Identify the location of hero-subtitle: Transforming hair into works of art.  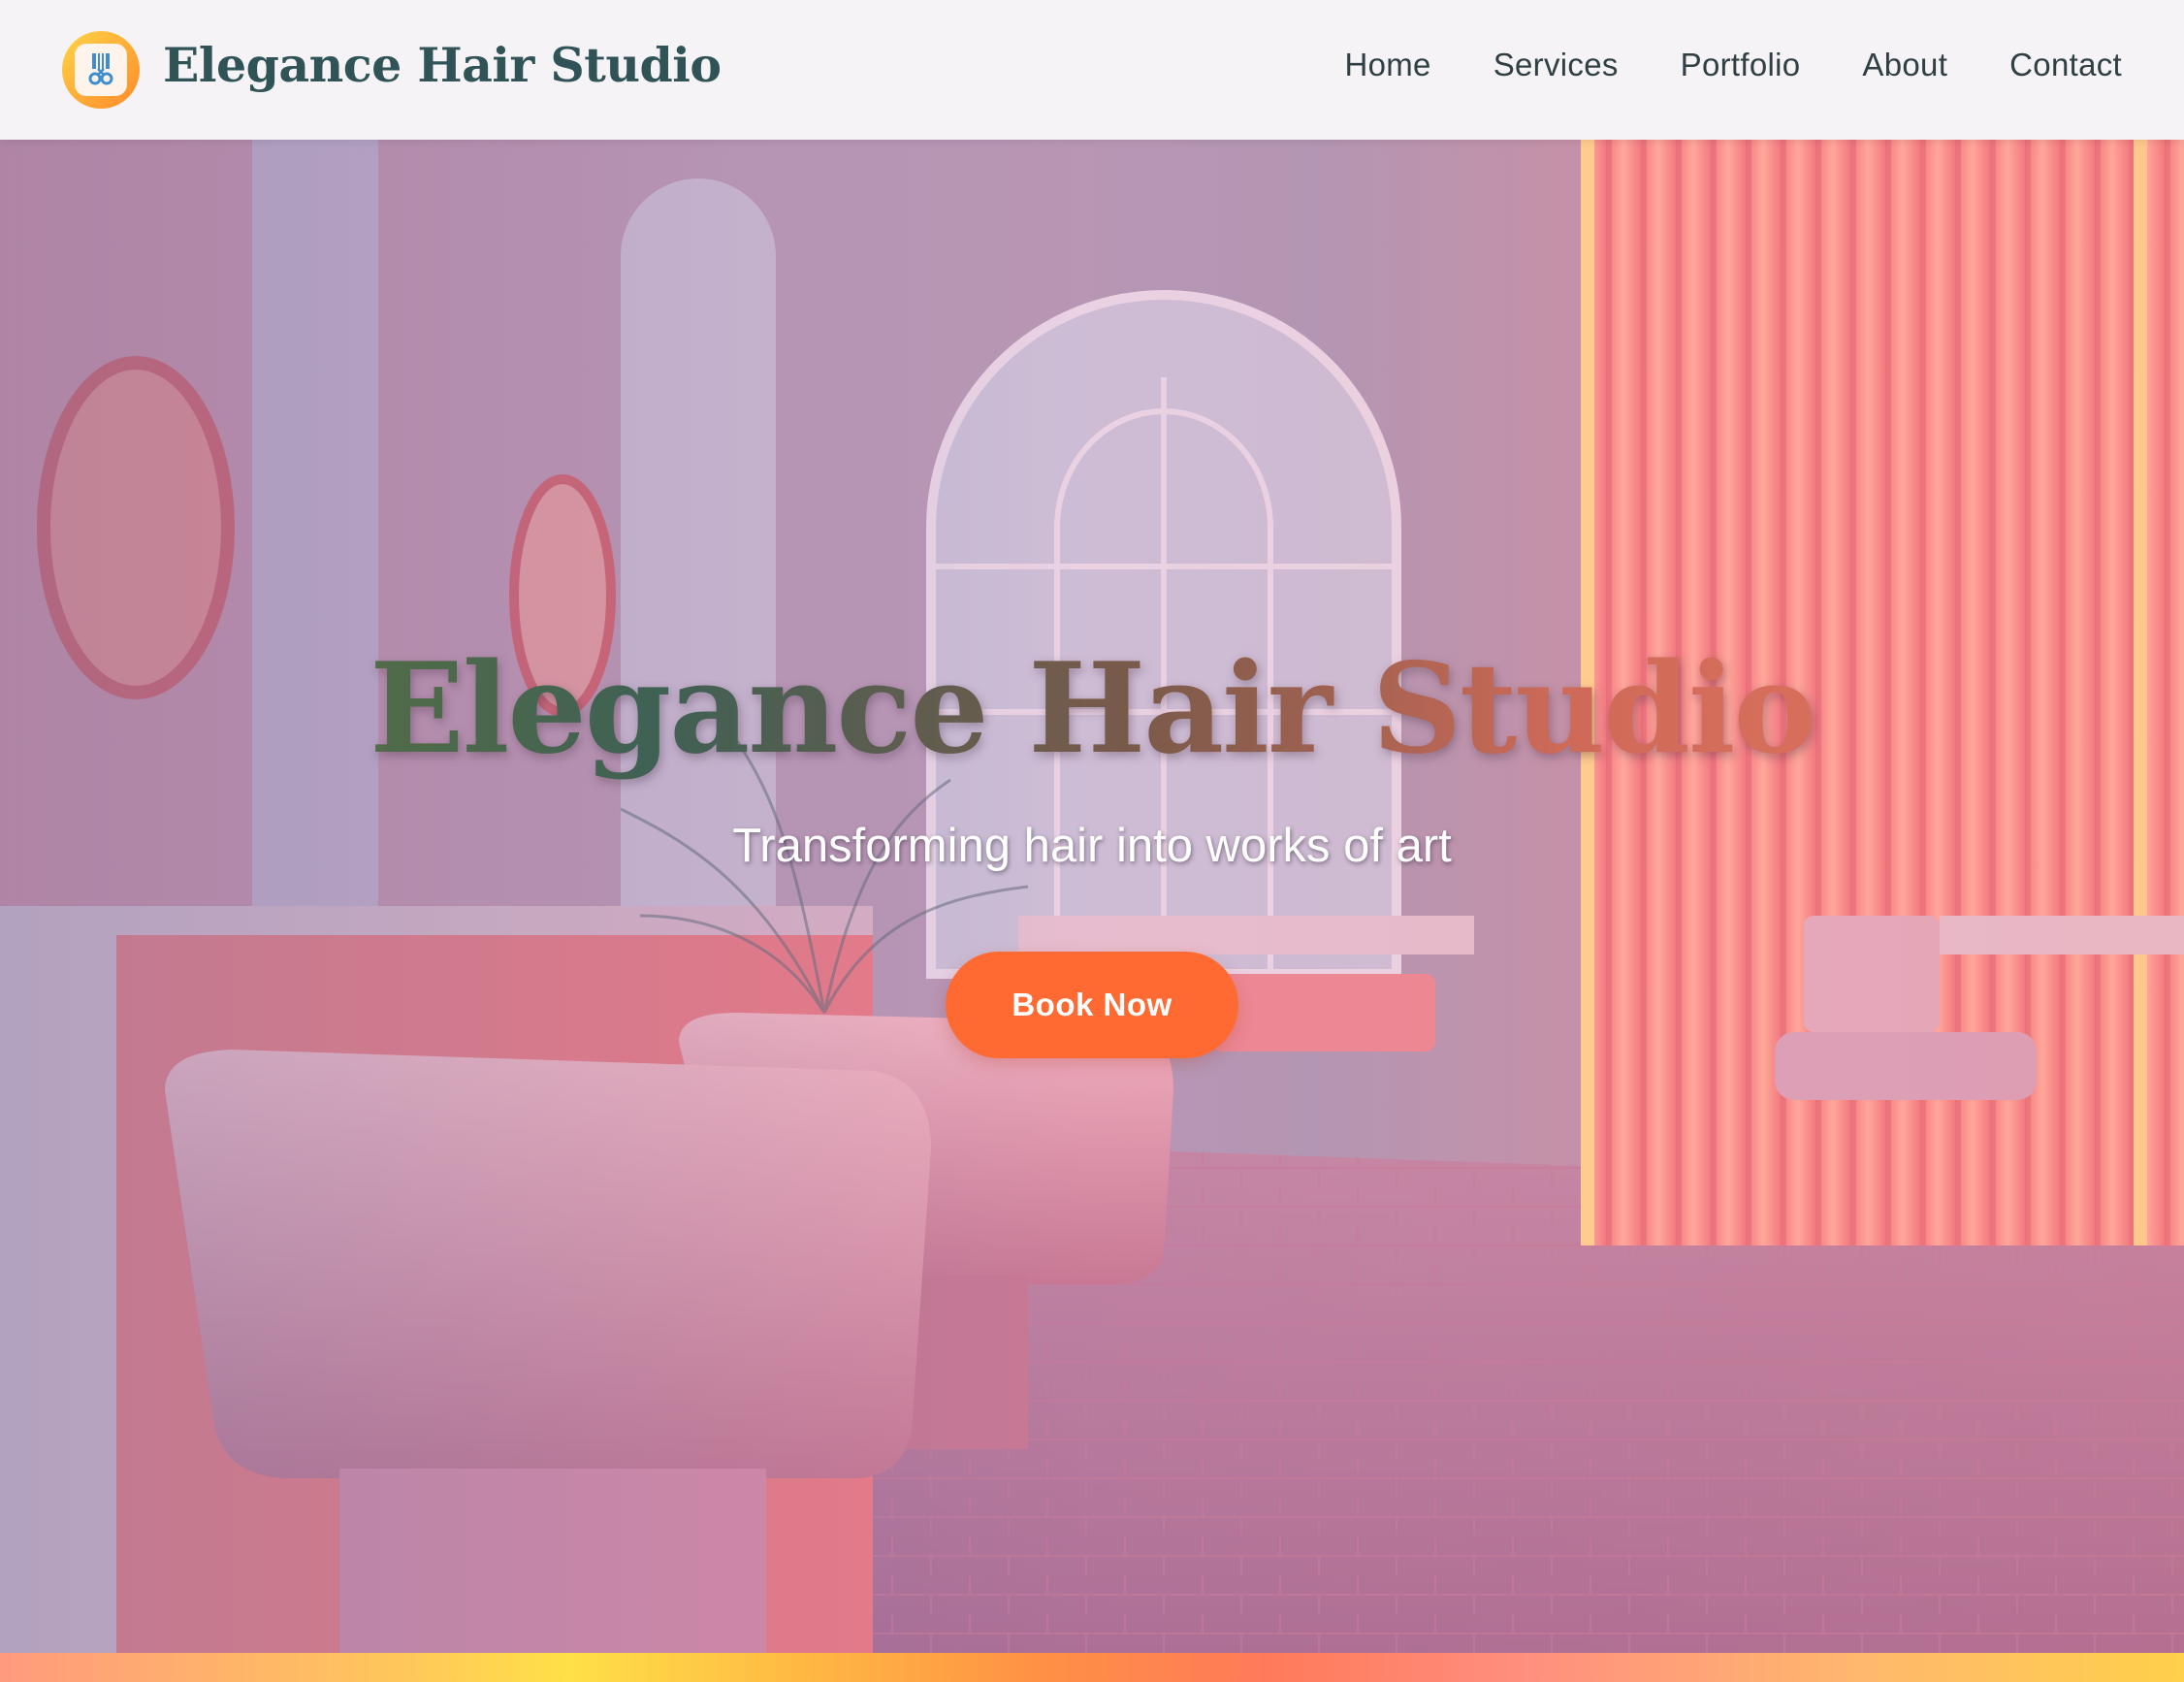
(1092, 846).